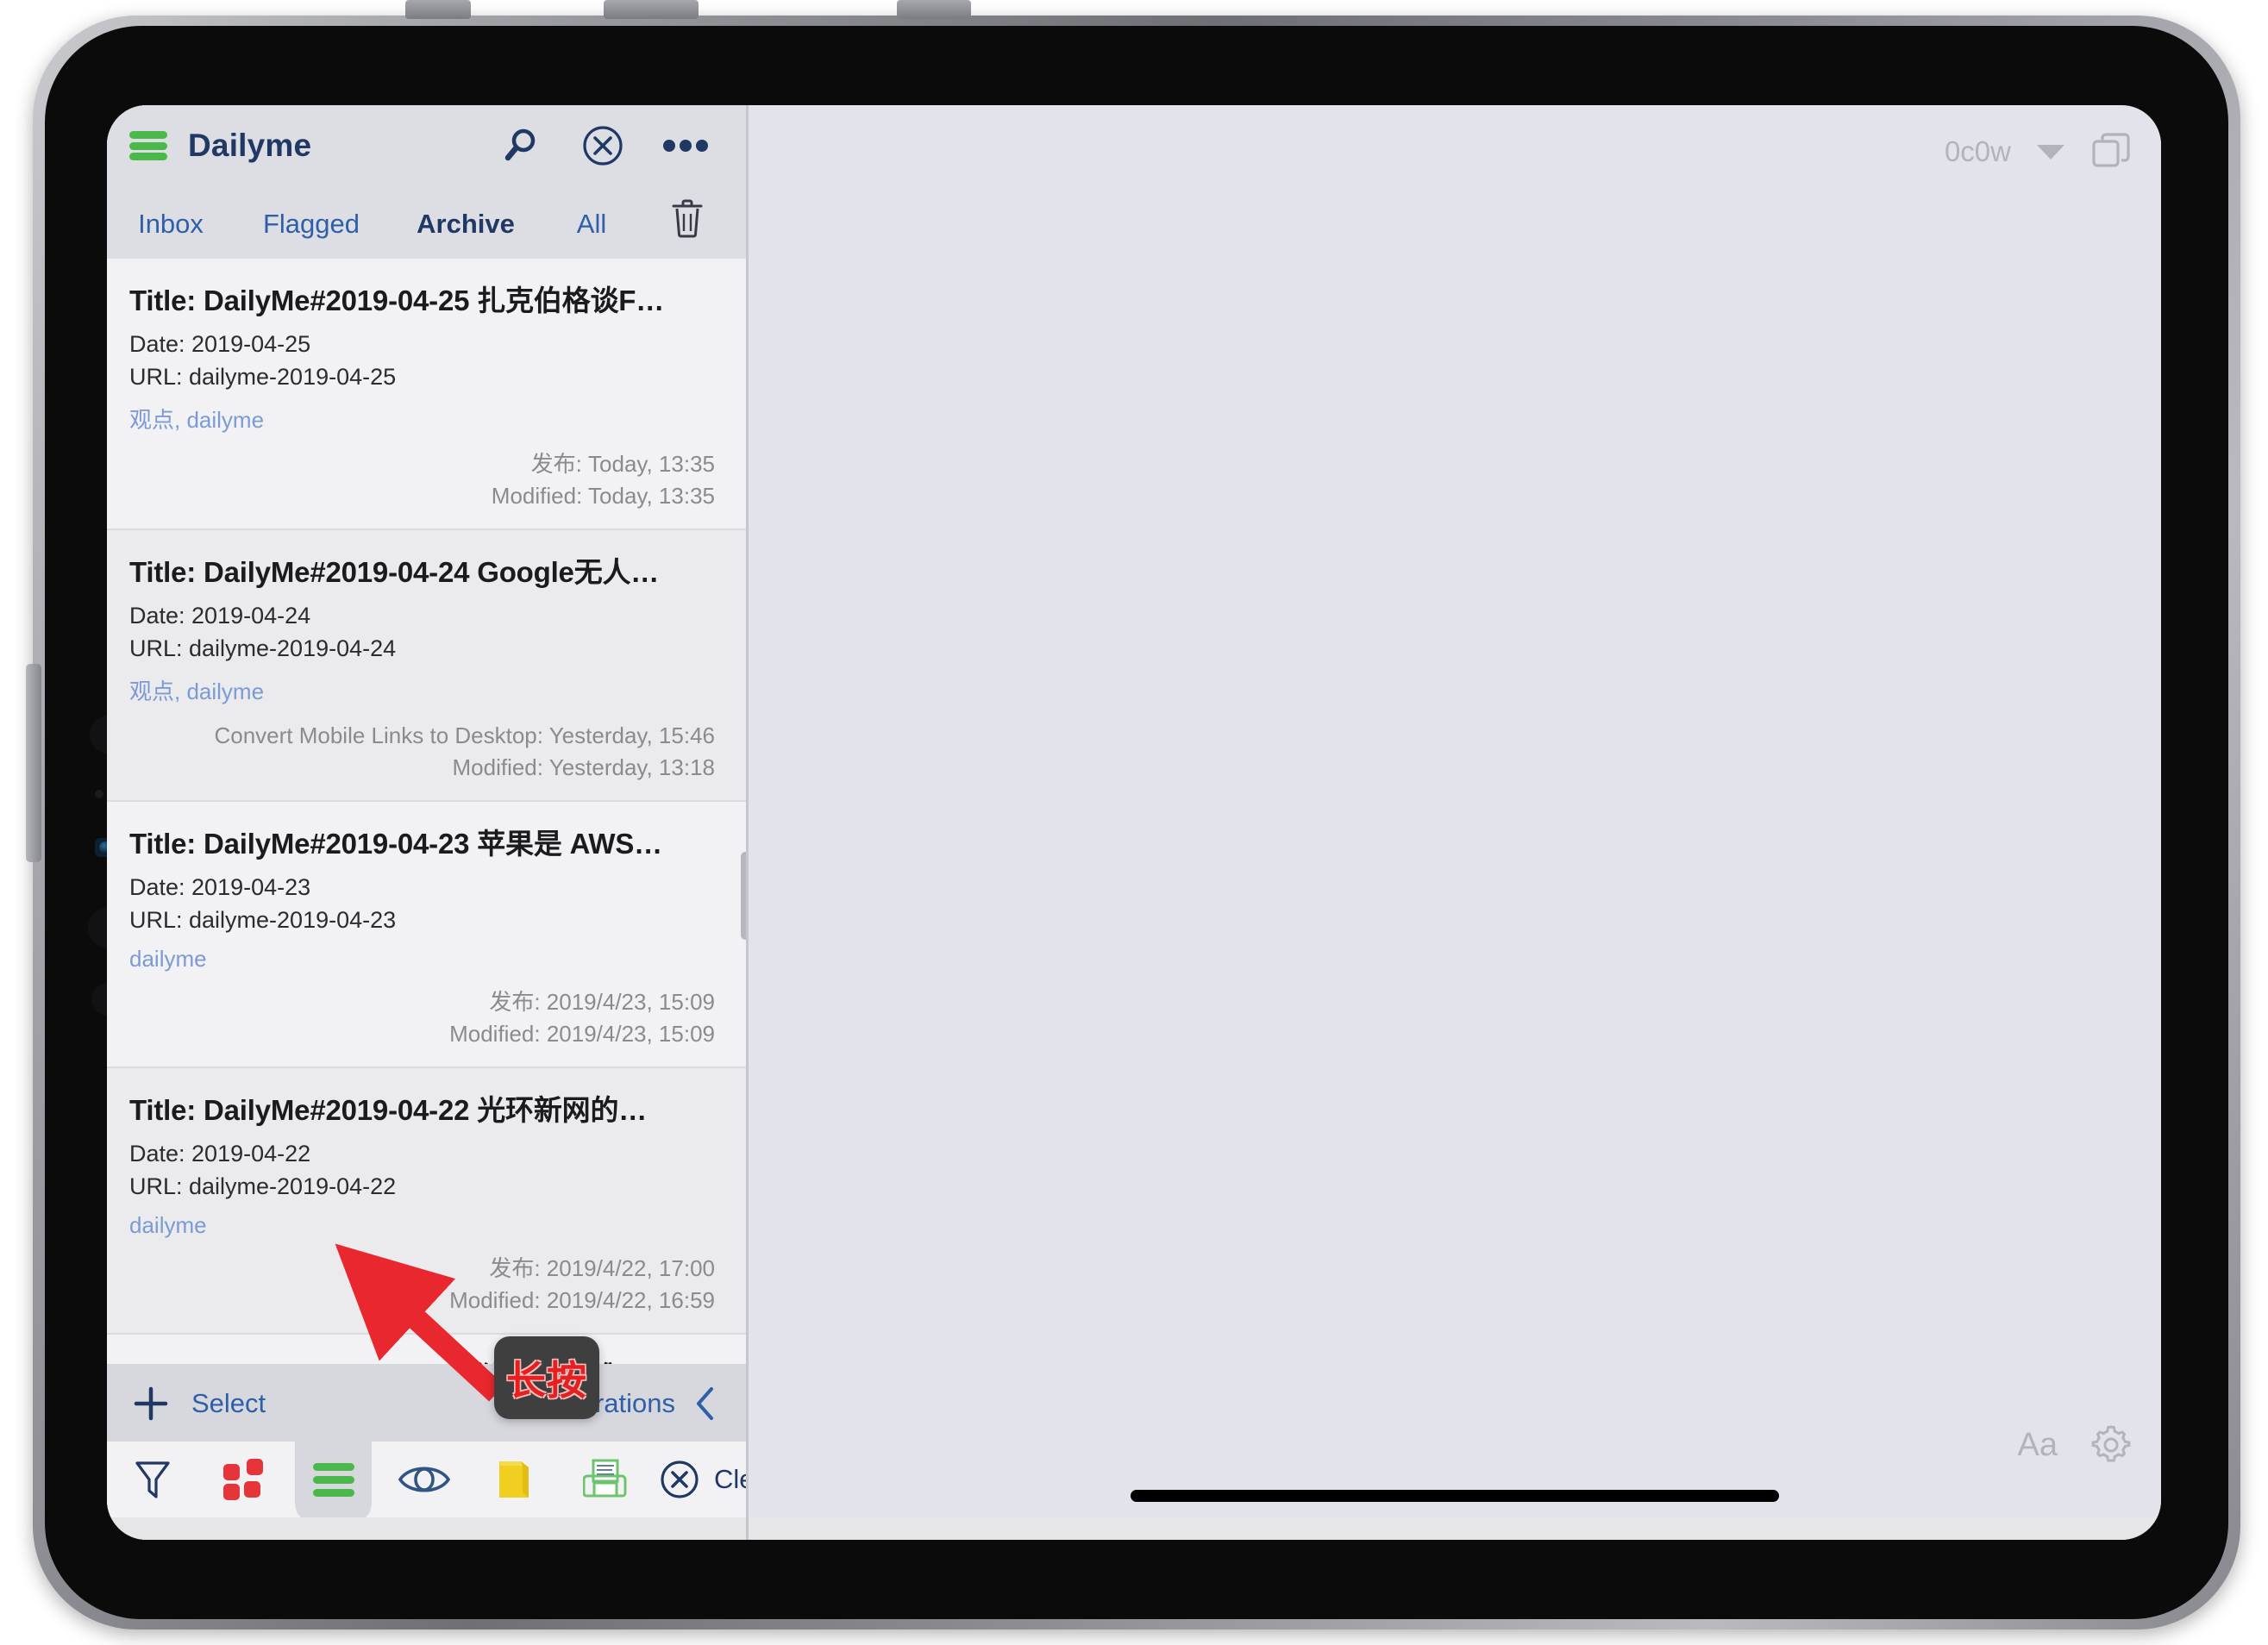 The width and height of the screenshot is (2268, 1645). I want to click on list-item-modified: Modified: 2019/4/22, 16:59, so click(582, 1300).